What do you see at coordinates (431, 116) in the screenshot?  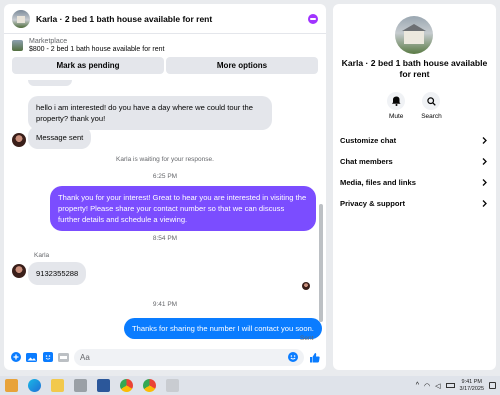 I see `search-label: Search` at bounding box center [431, 116].